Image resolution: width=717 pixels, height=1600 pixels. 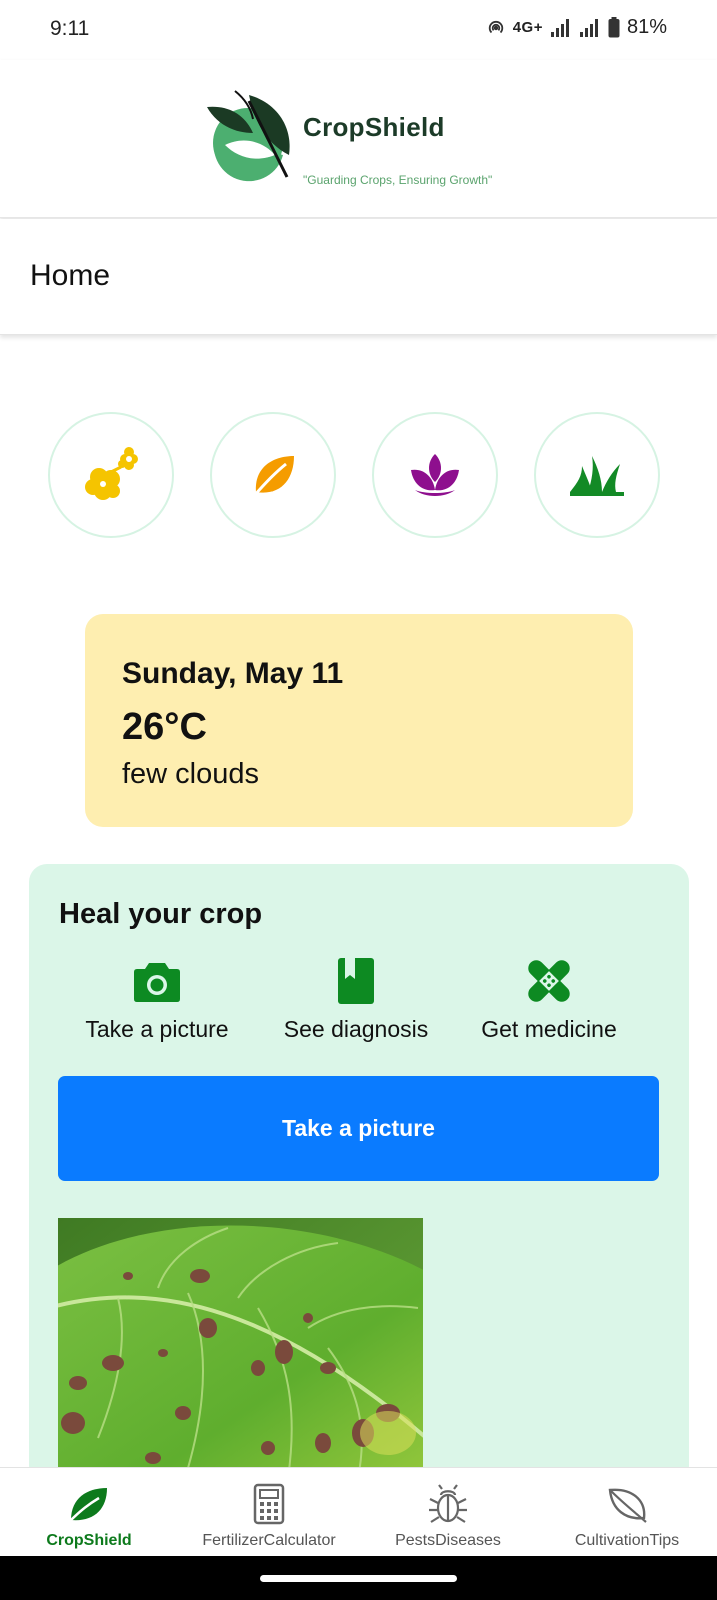 I want to click on app-name: CropShield, so click(x=374, y=127).